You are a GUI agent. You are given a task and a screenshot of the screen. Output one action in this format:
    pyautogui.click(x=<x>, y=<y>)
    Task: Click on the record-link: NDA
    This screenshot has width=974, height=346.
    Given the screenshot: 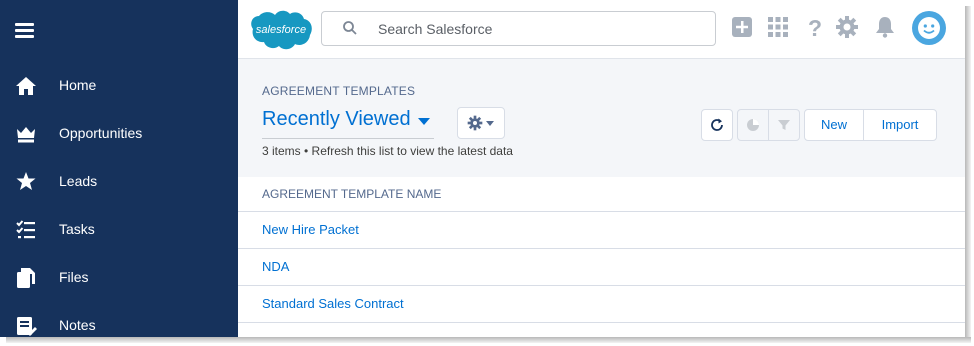 What is the action you would take?
    pyautogui.click(x=275, y=266)
    